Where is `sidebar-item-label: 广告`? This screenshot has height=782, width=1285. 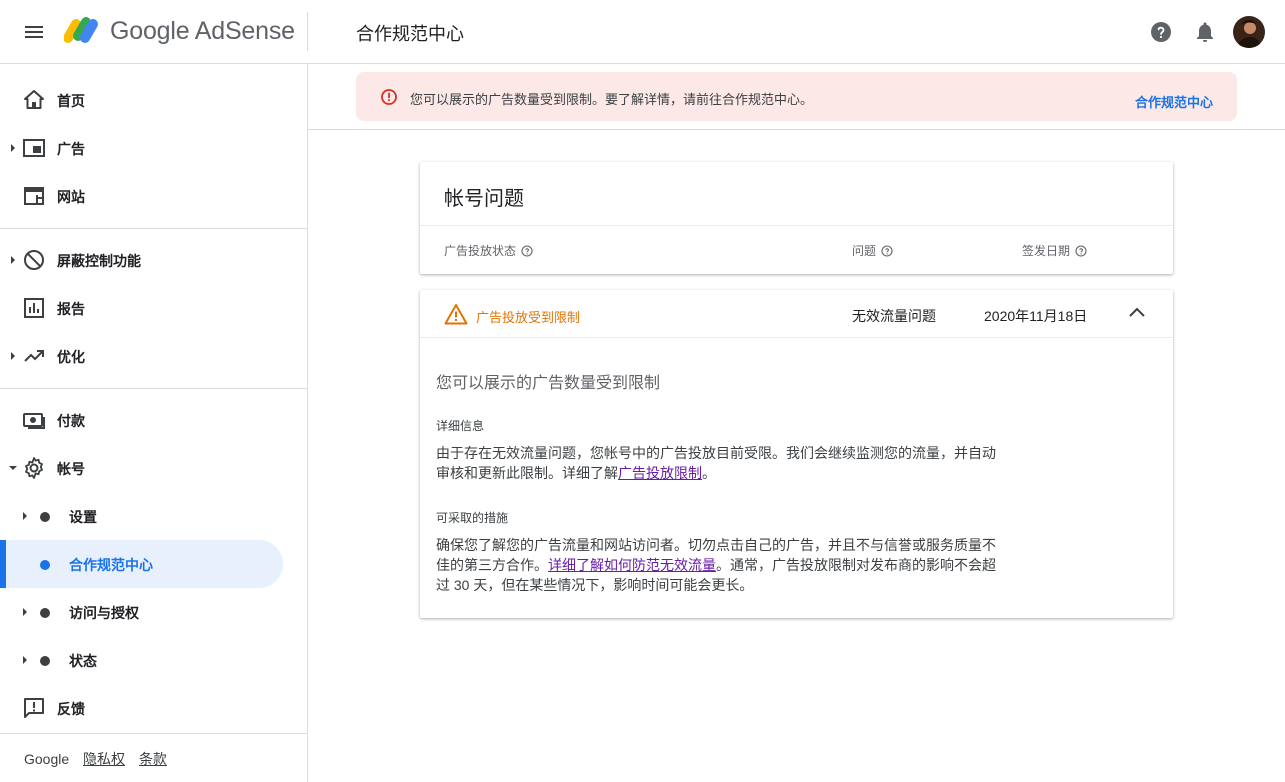
sidebar-item-label: 广告 is located at coordinates (71, 149).